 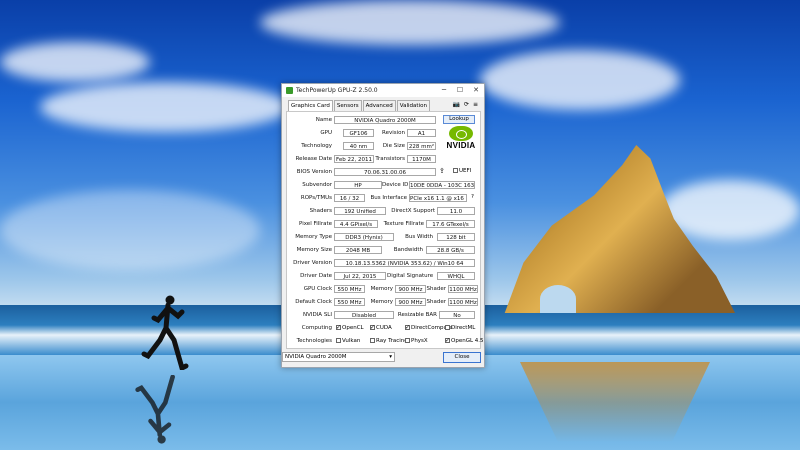 I want to click on tech-ray-tracing-checkbox: Ray Tracing, so click(x=389, y=341).